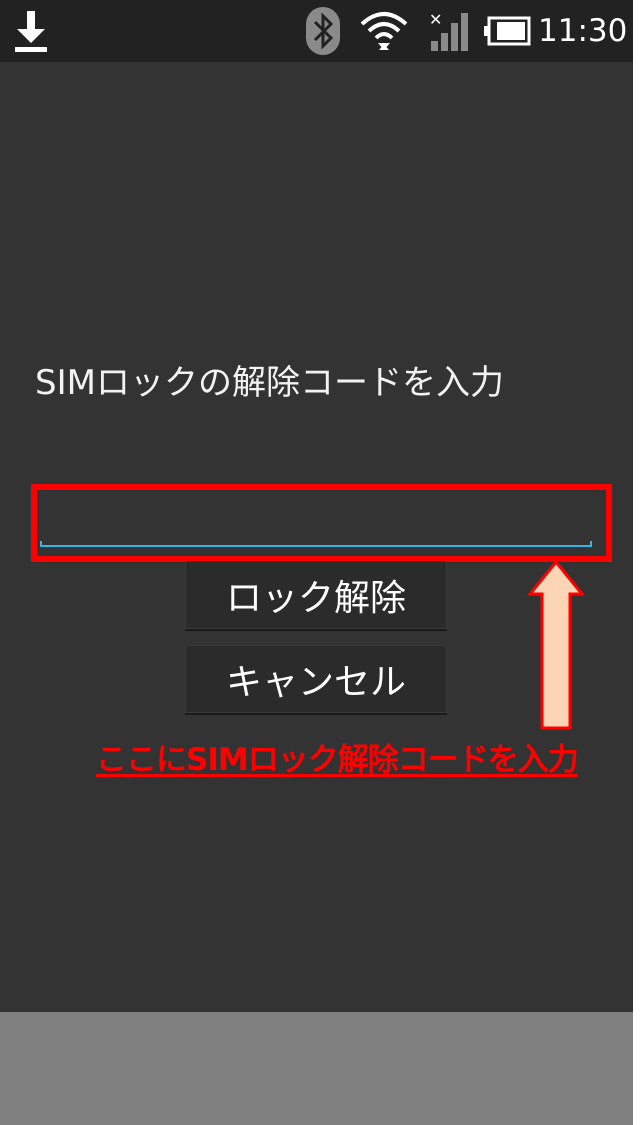 The width and height of the screenshot is (641, 1125). I want to click on annotation-text: ここにSIMロック解除コードを入力, so click(337, 760).